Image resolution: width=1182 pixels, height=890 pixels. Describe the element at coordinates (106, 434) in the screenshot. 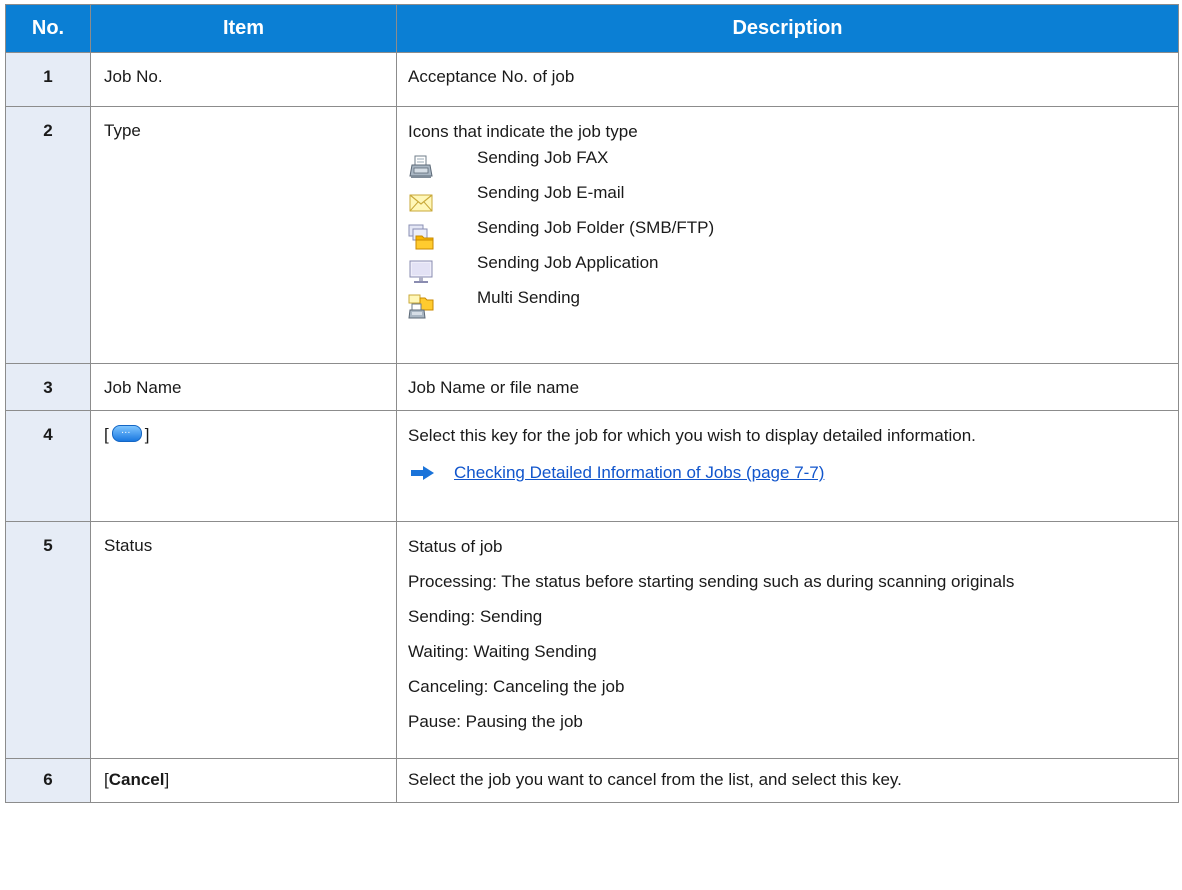

I see `bracket-open: [` at that location.